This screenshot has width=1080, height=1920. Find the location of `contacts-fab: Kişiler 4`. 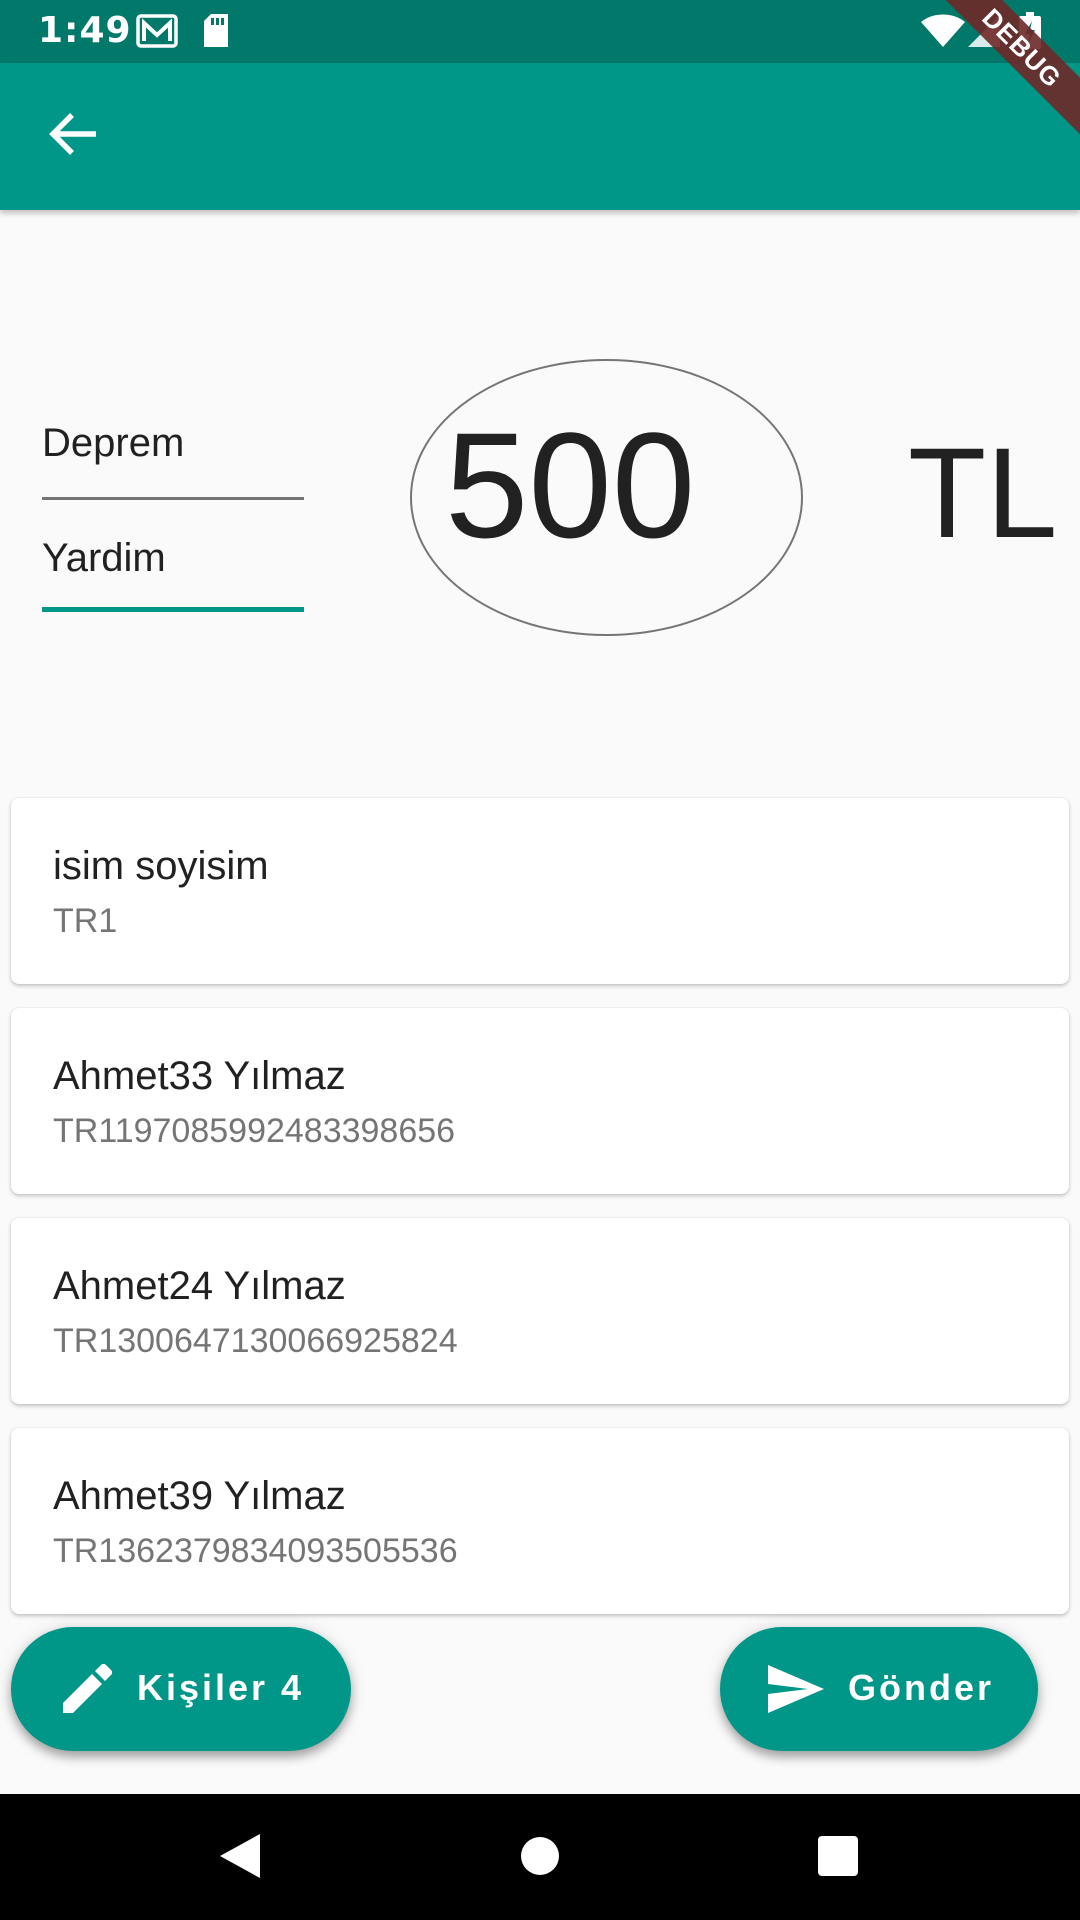

contacts-fab: Kişiler 4 is located at coordinates (181, 1689).